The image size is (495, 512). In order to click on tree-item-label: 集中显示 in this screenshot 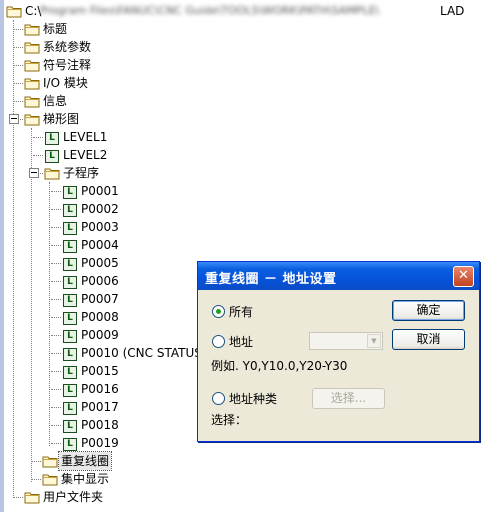, I will do `click(85, 479)`.